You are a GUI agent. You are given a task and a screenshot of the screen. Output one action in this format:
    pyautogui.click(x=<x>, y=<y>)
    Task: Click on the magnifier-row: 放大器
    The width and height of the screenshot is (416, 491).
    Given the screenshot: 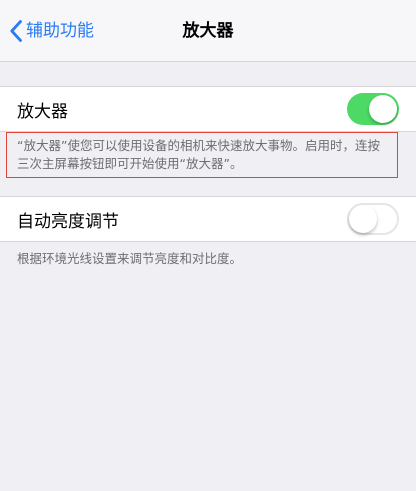 What is the action you would take?
    pyautogui.click(x=208, y=109)
    